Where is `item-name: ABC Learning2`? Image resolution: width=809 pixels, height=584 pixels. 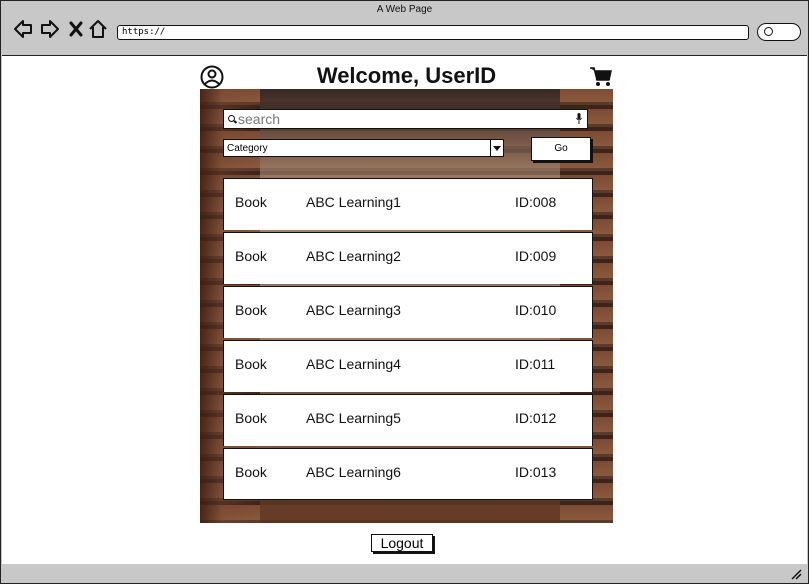 item-name: ABC Learning2 is located at coordinates (353, 256).